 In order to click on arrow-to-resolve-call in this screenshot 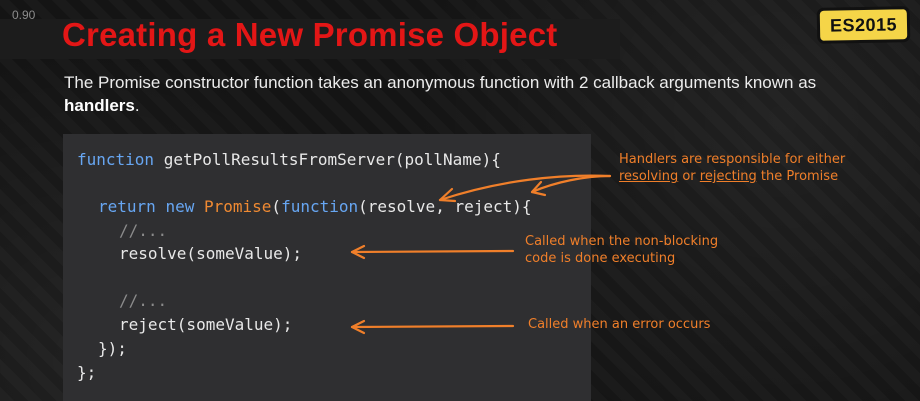, I will do `click(432, 251)`.